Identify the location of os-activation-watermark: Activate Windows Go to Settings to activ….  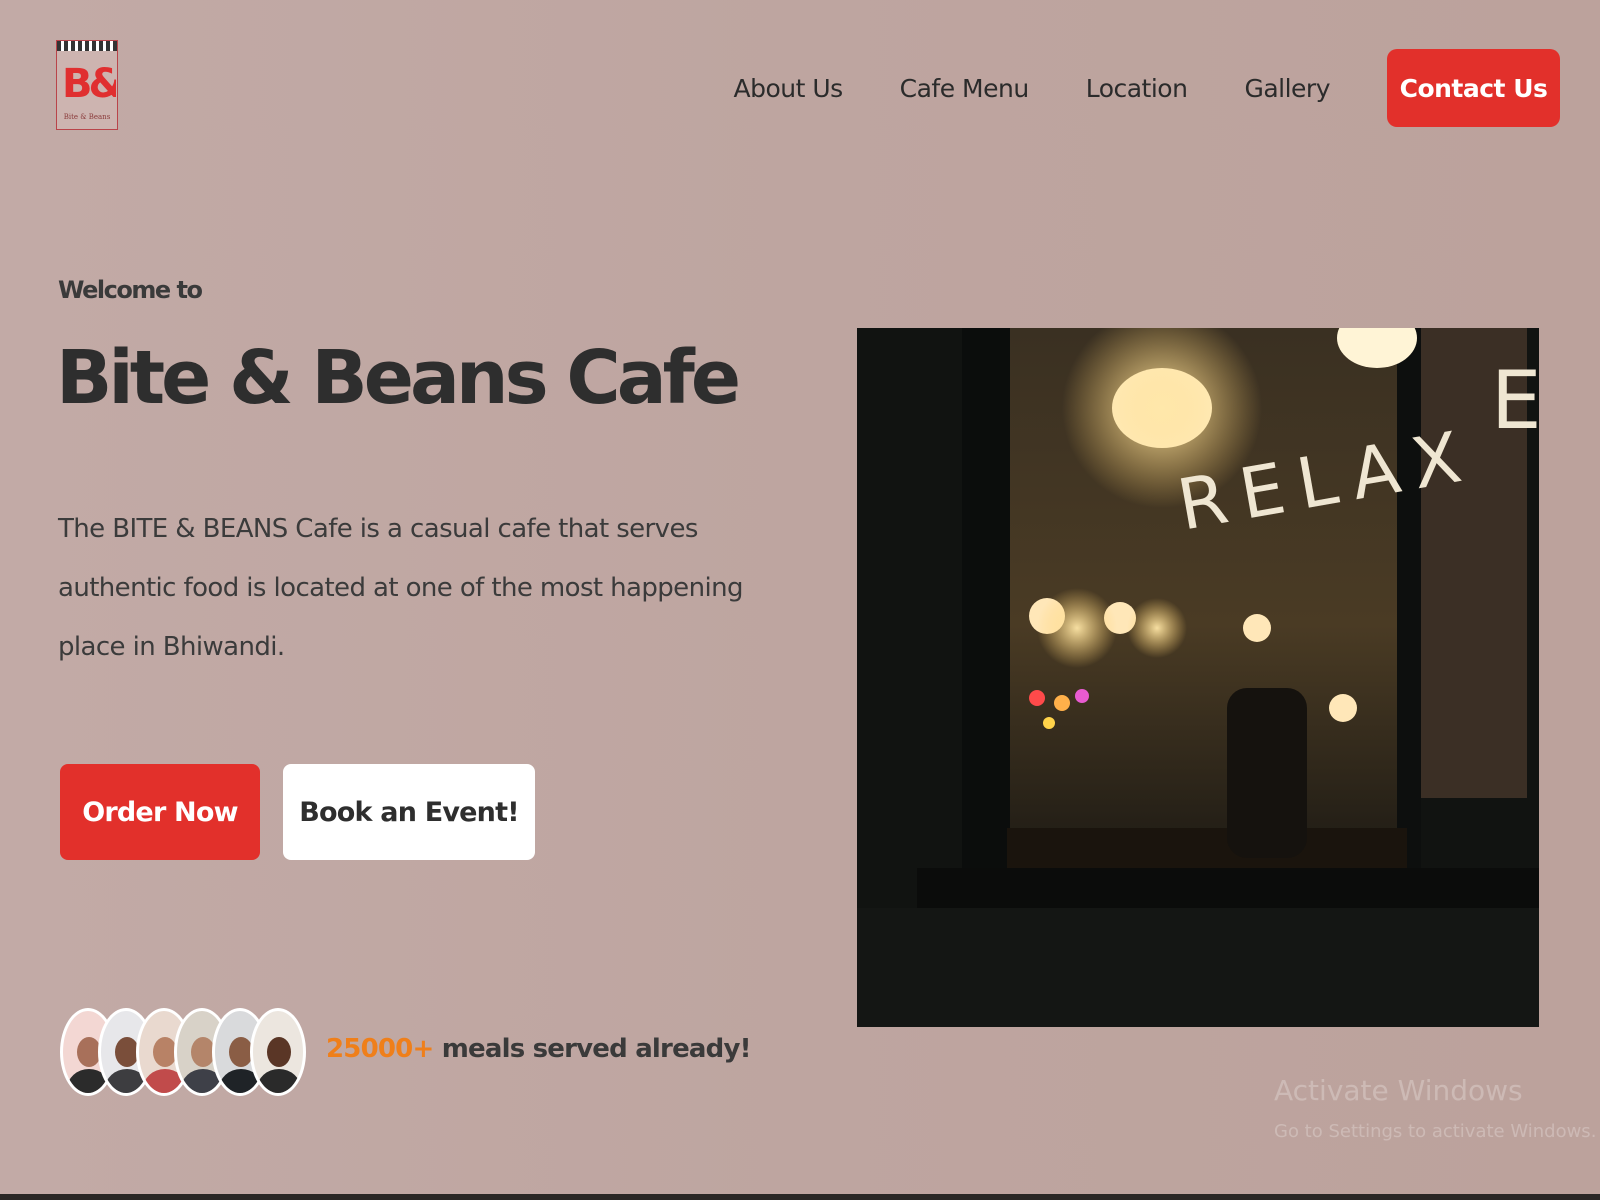
(1435, 1108).